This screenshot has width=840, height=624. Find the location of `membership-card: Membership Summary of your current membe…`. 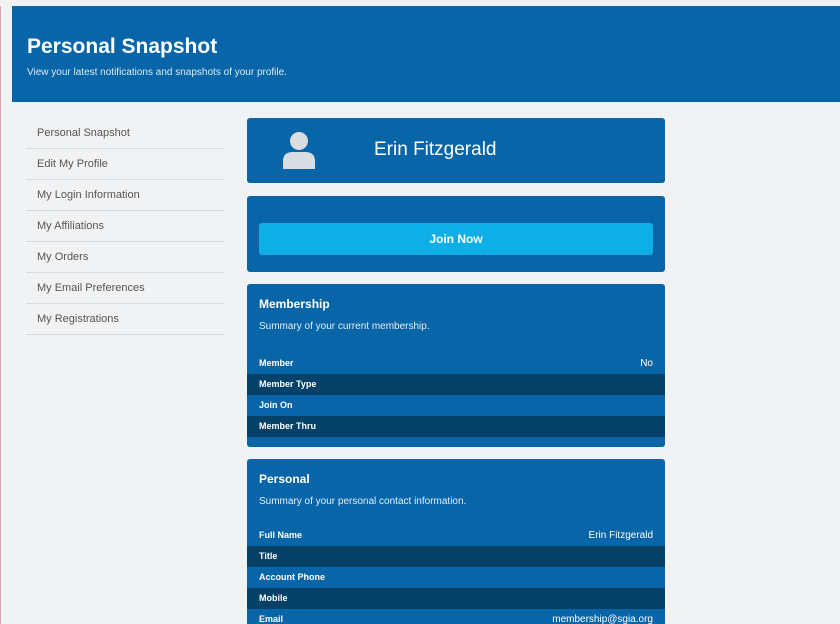

membership-card: Membership Summary of your current membe… is located at coordinates (456, 365).